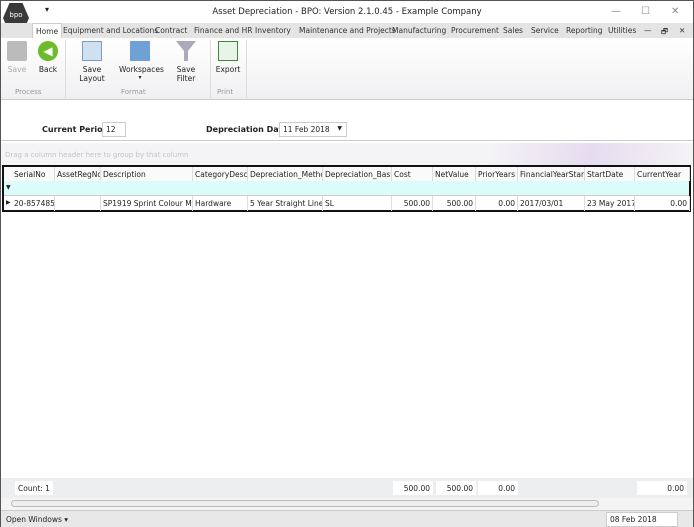 The height and width of the screenshot is (527, 694). Describe the element at coordinates (147, 203) in the screenshot. I see `cell-description: SP1919 Sprint Colour MFC` at that location.